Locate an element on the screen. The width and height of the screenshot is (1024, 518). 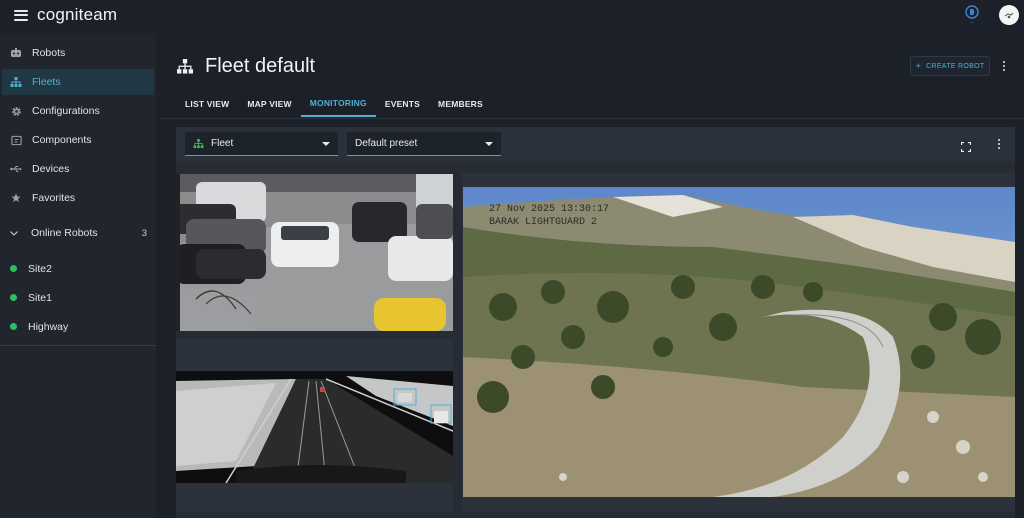
page-title: Fleet default is located at coordinates (260, 66).